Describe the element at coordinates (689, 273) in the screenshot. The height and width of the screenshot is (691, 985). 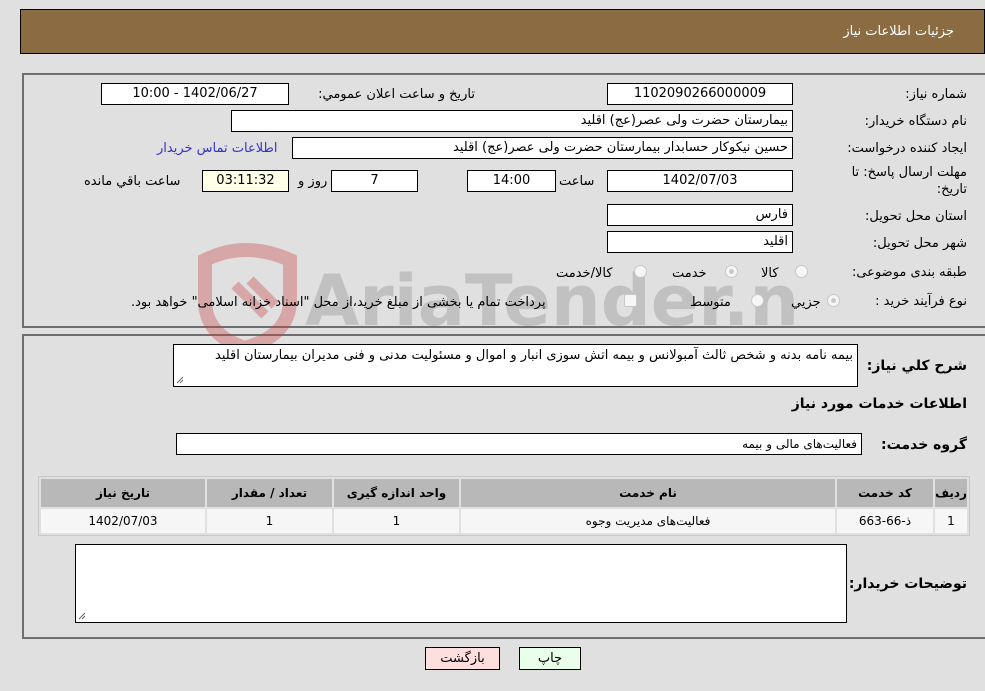
I see `category-service-label: خدمت` at that location.